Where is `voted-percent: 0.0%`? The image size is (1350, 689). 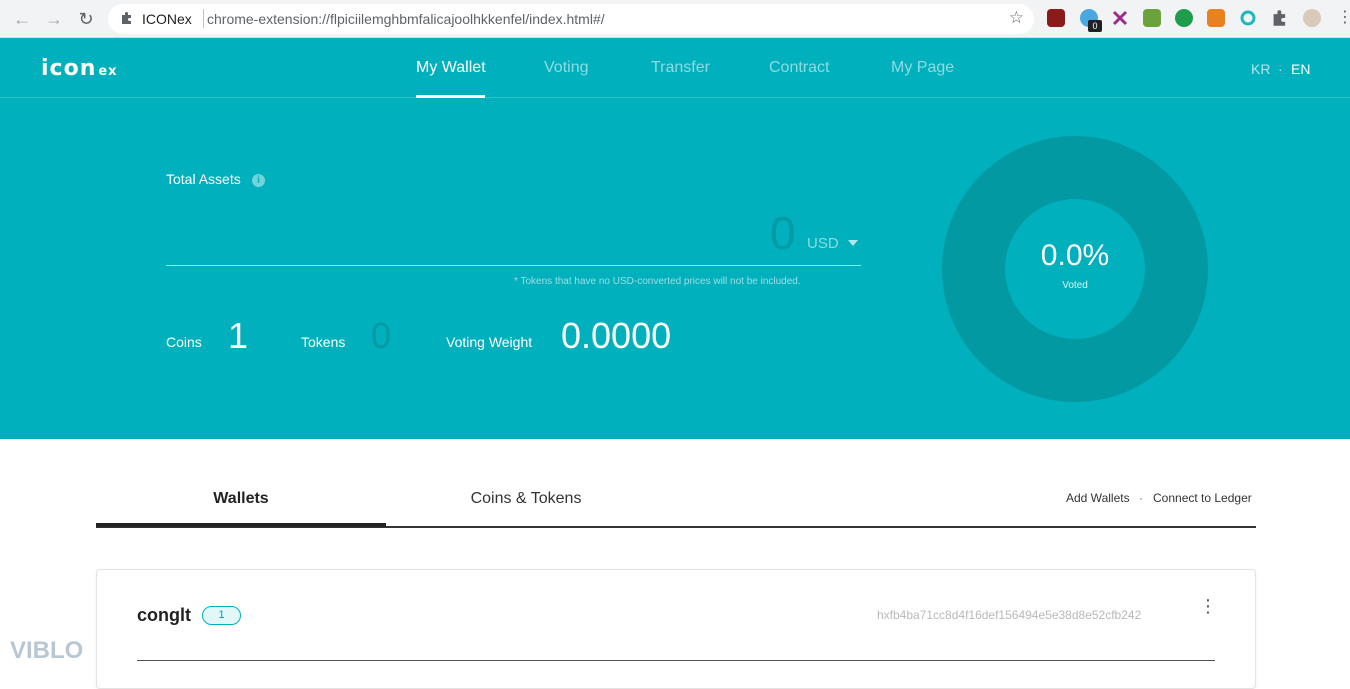
voted-percent: 0.0% is located at coordinates (1075, 255).